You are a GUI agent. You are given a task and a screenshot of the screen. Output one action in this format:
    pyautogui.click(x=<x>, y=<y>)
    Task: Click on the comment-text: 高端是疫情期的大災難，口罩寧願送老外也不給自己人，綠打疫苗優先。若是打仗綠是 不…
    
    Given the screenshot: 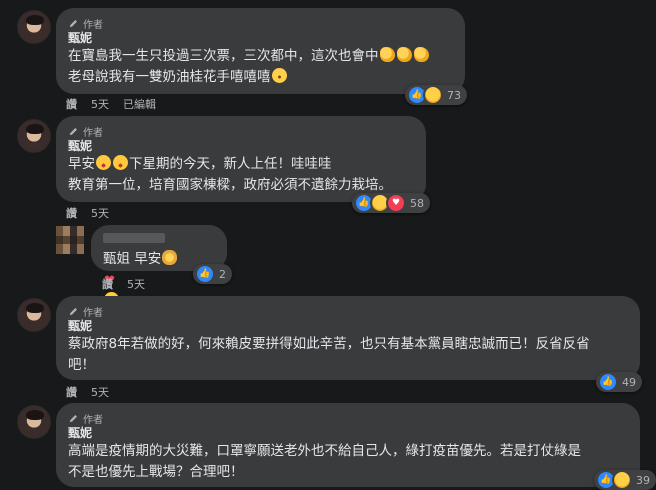 What is the action you would take?
    pyautogui.click(x=348, y=462)
    